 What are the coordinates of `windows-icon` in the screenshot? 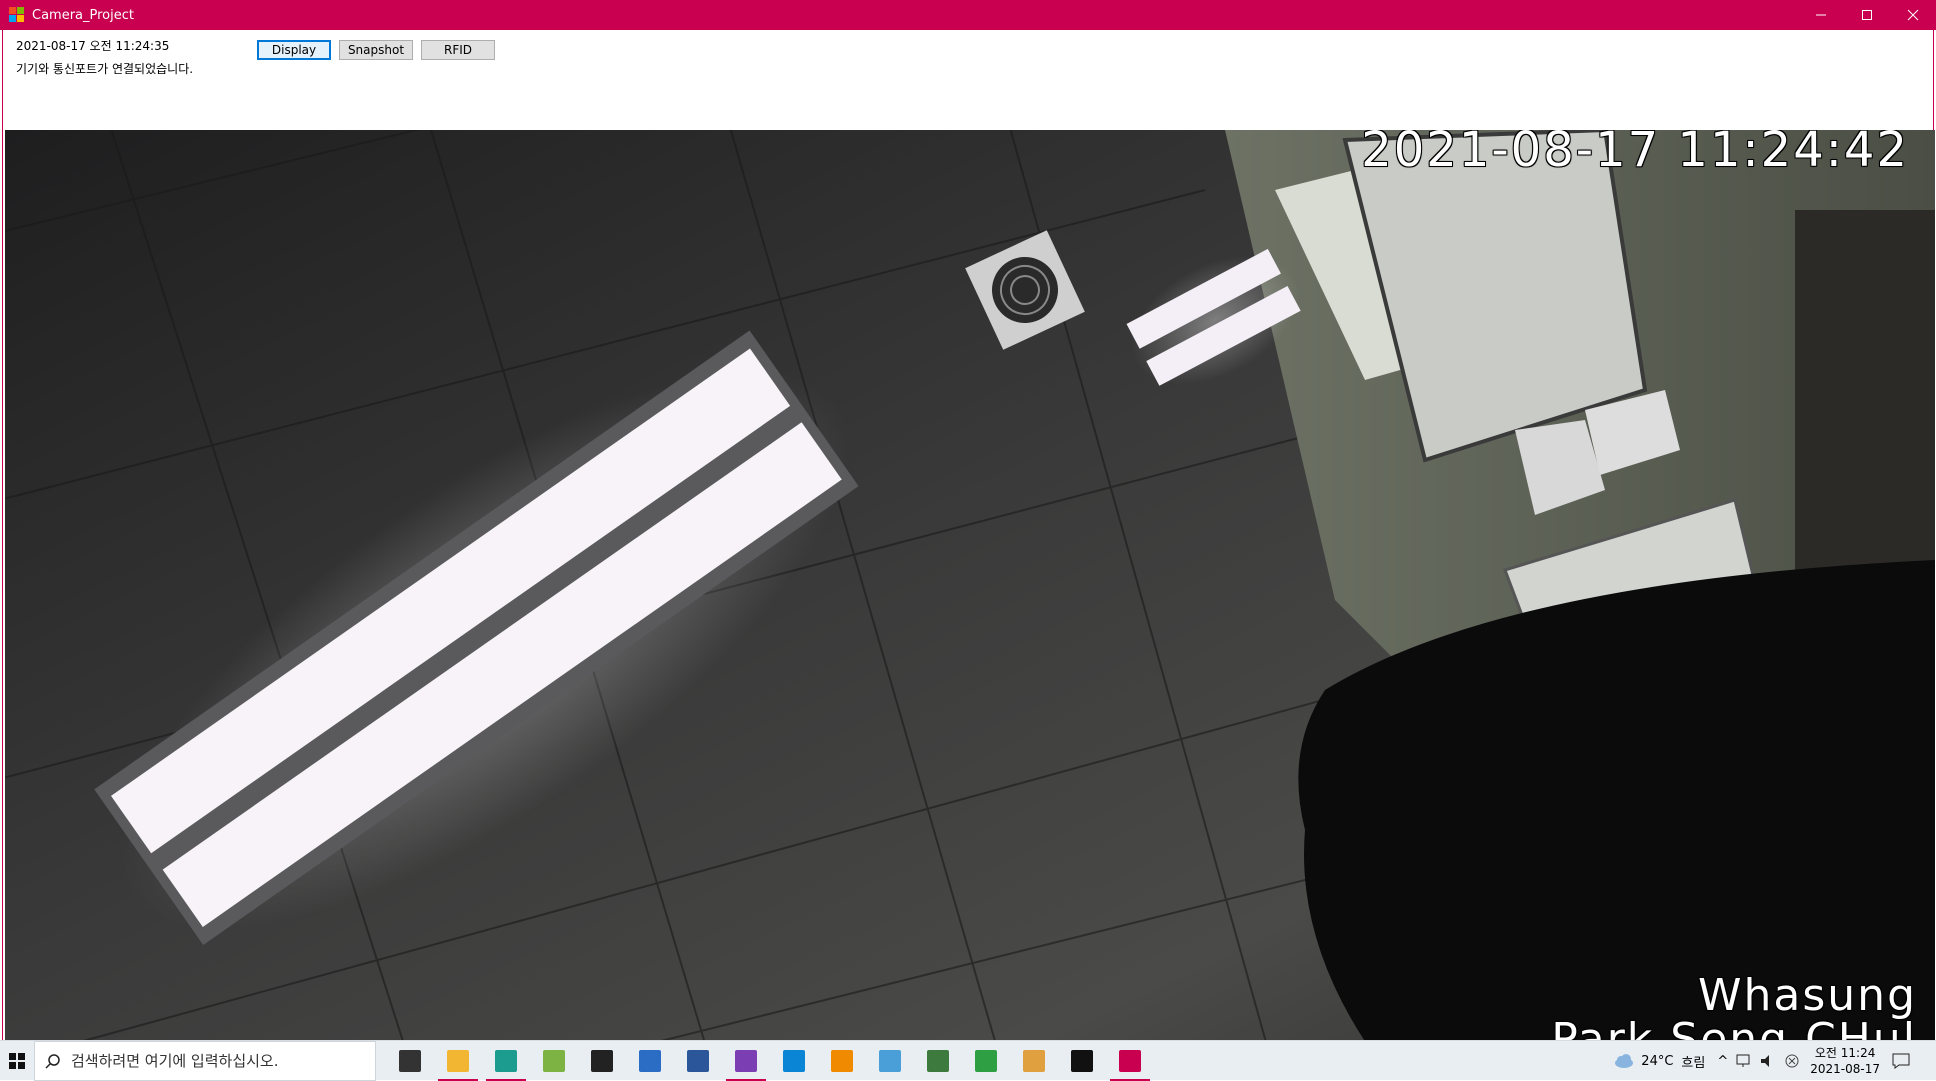 It's located at (17, 1060).